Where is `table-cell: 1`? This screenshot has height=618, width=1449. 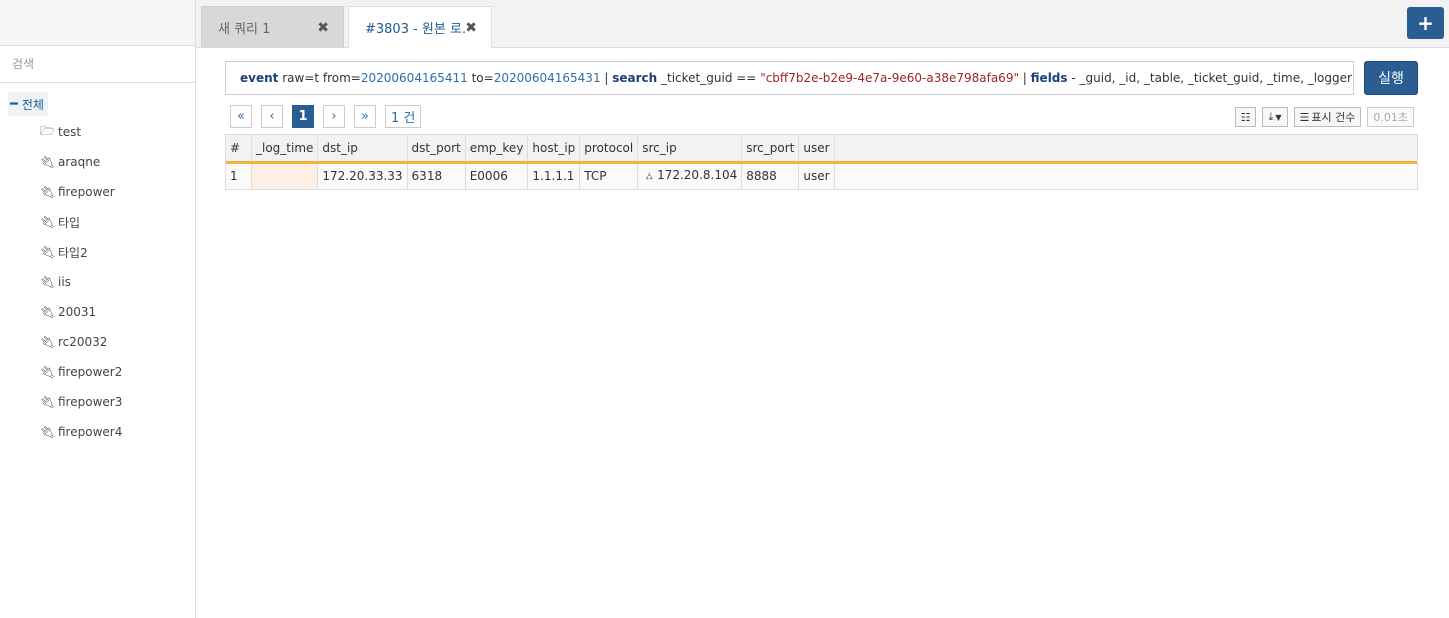 table-cell: 1 is located at coordinates (239, 175).